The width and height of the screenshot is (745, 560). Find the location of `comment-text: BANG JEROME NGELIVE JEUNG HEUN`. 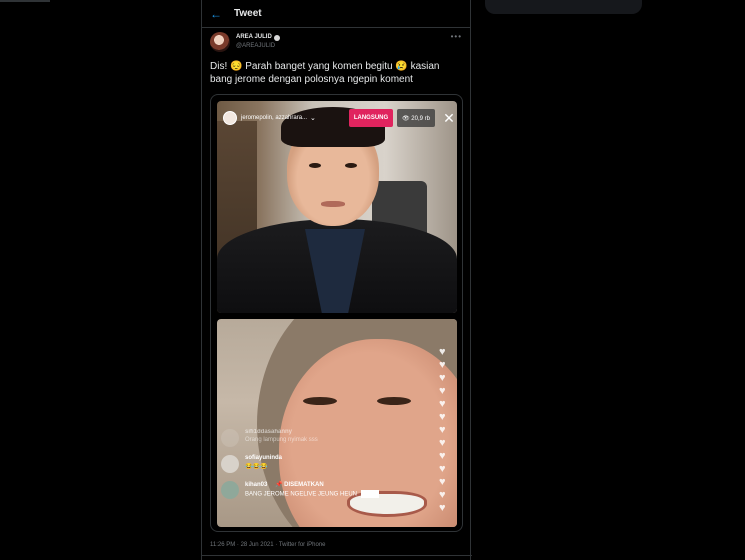

comment-text: BANG JEROME NGELIVE JEUNG HEUN is located at coordinates (301, 494).